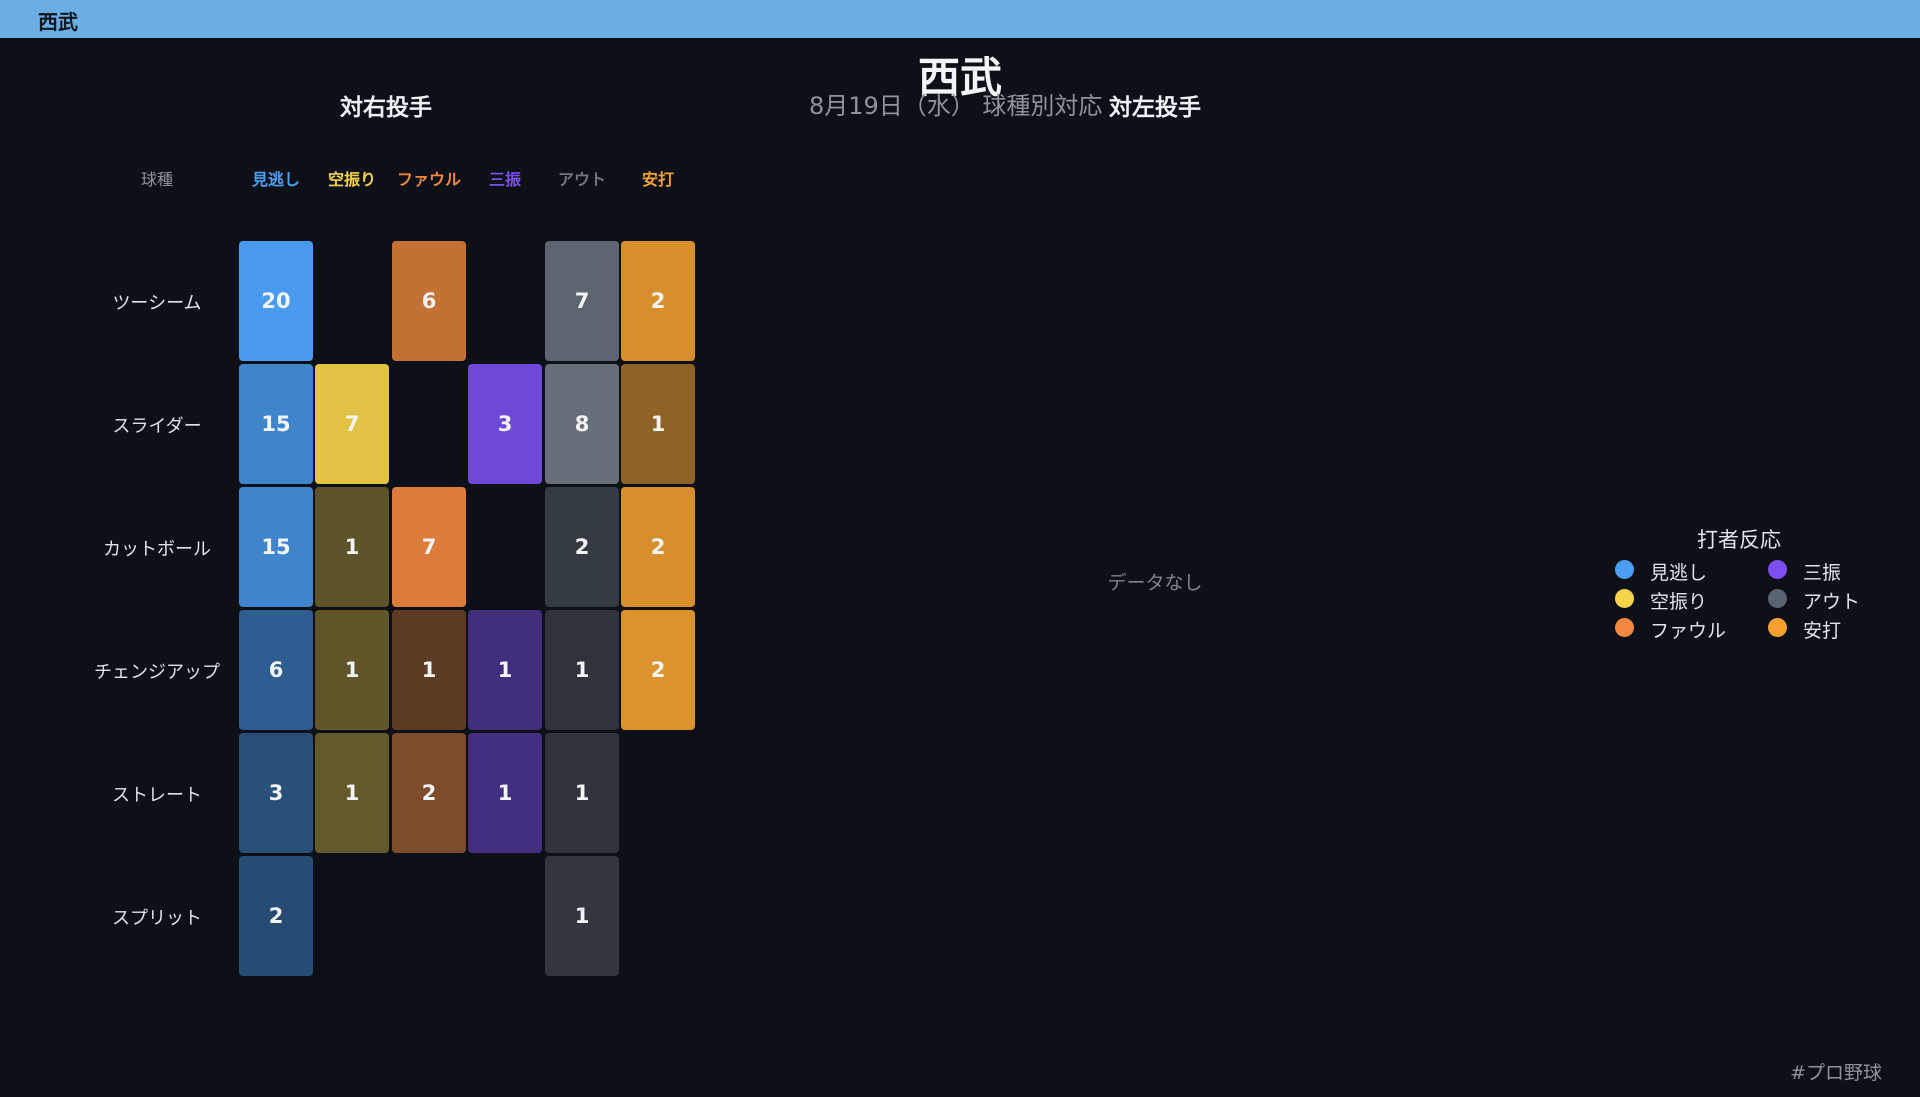 This screenshot has height=1097, width=1920. Describe the element at coordinates (1679, 573) in the screenshot. I see `legend-label: 見逃し` at that location.